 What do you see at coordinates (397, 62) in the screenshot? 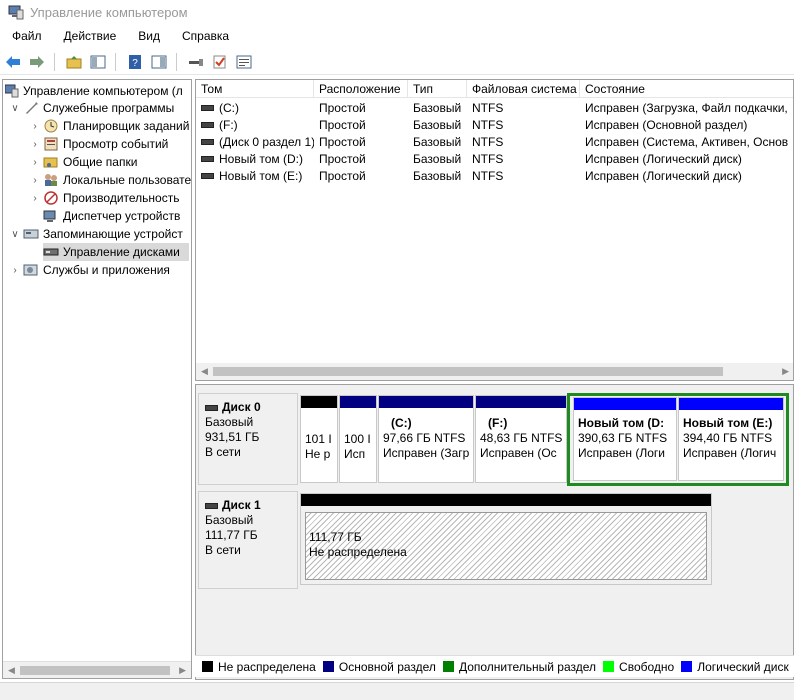
I see `toolbar: ?` at bounding box center [397, 62].